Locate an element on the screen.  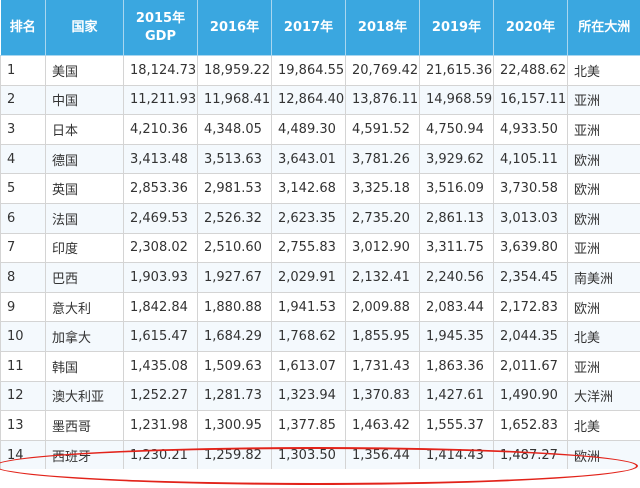
cell-gdp-2019: 14,968.59 is located at coordinates (456, 100).